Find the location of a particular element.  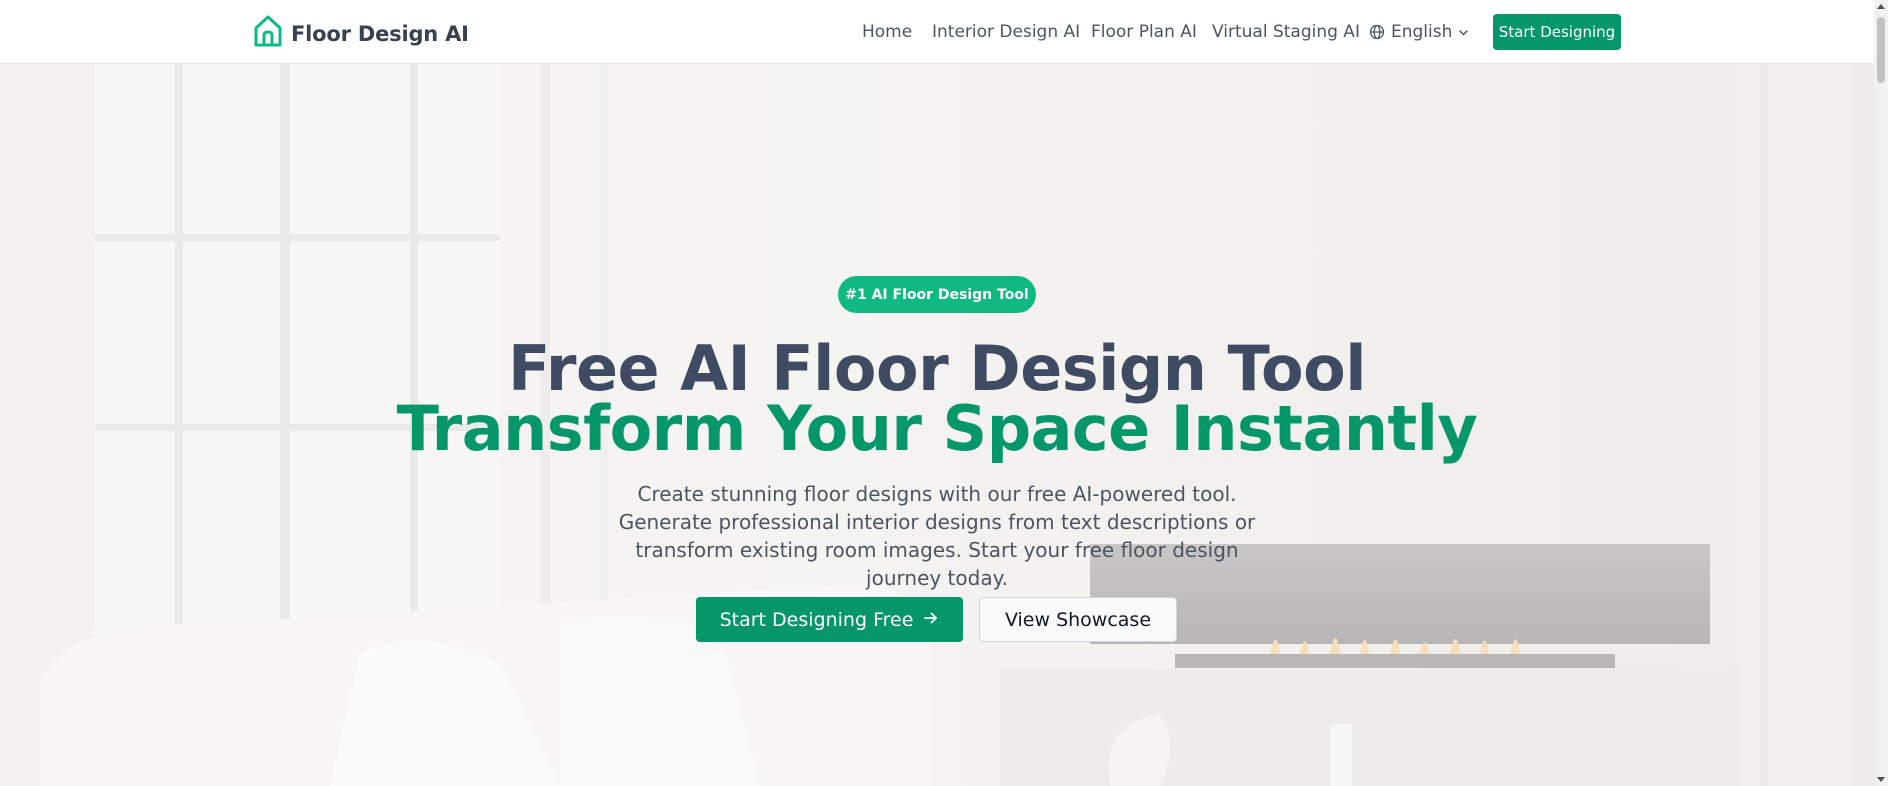

nav-link-floor-plan-ai: Floor Plan AI is located at coordinates (1144, 32).